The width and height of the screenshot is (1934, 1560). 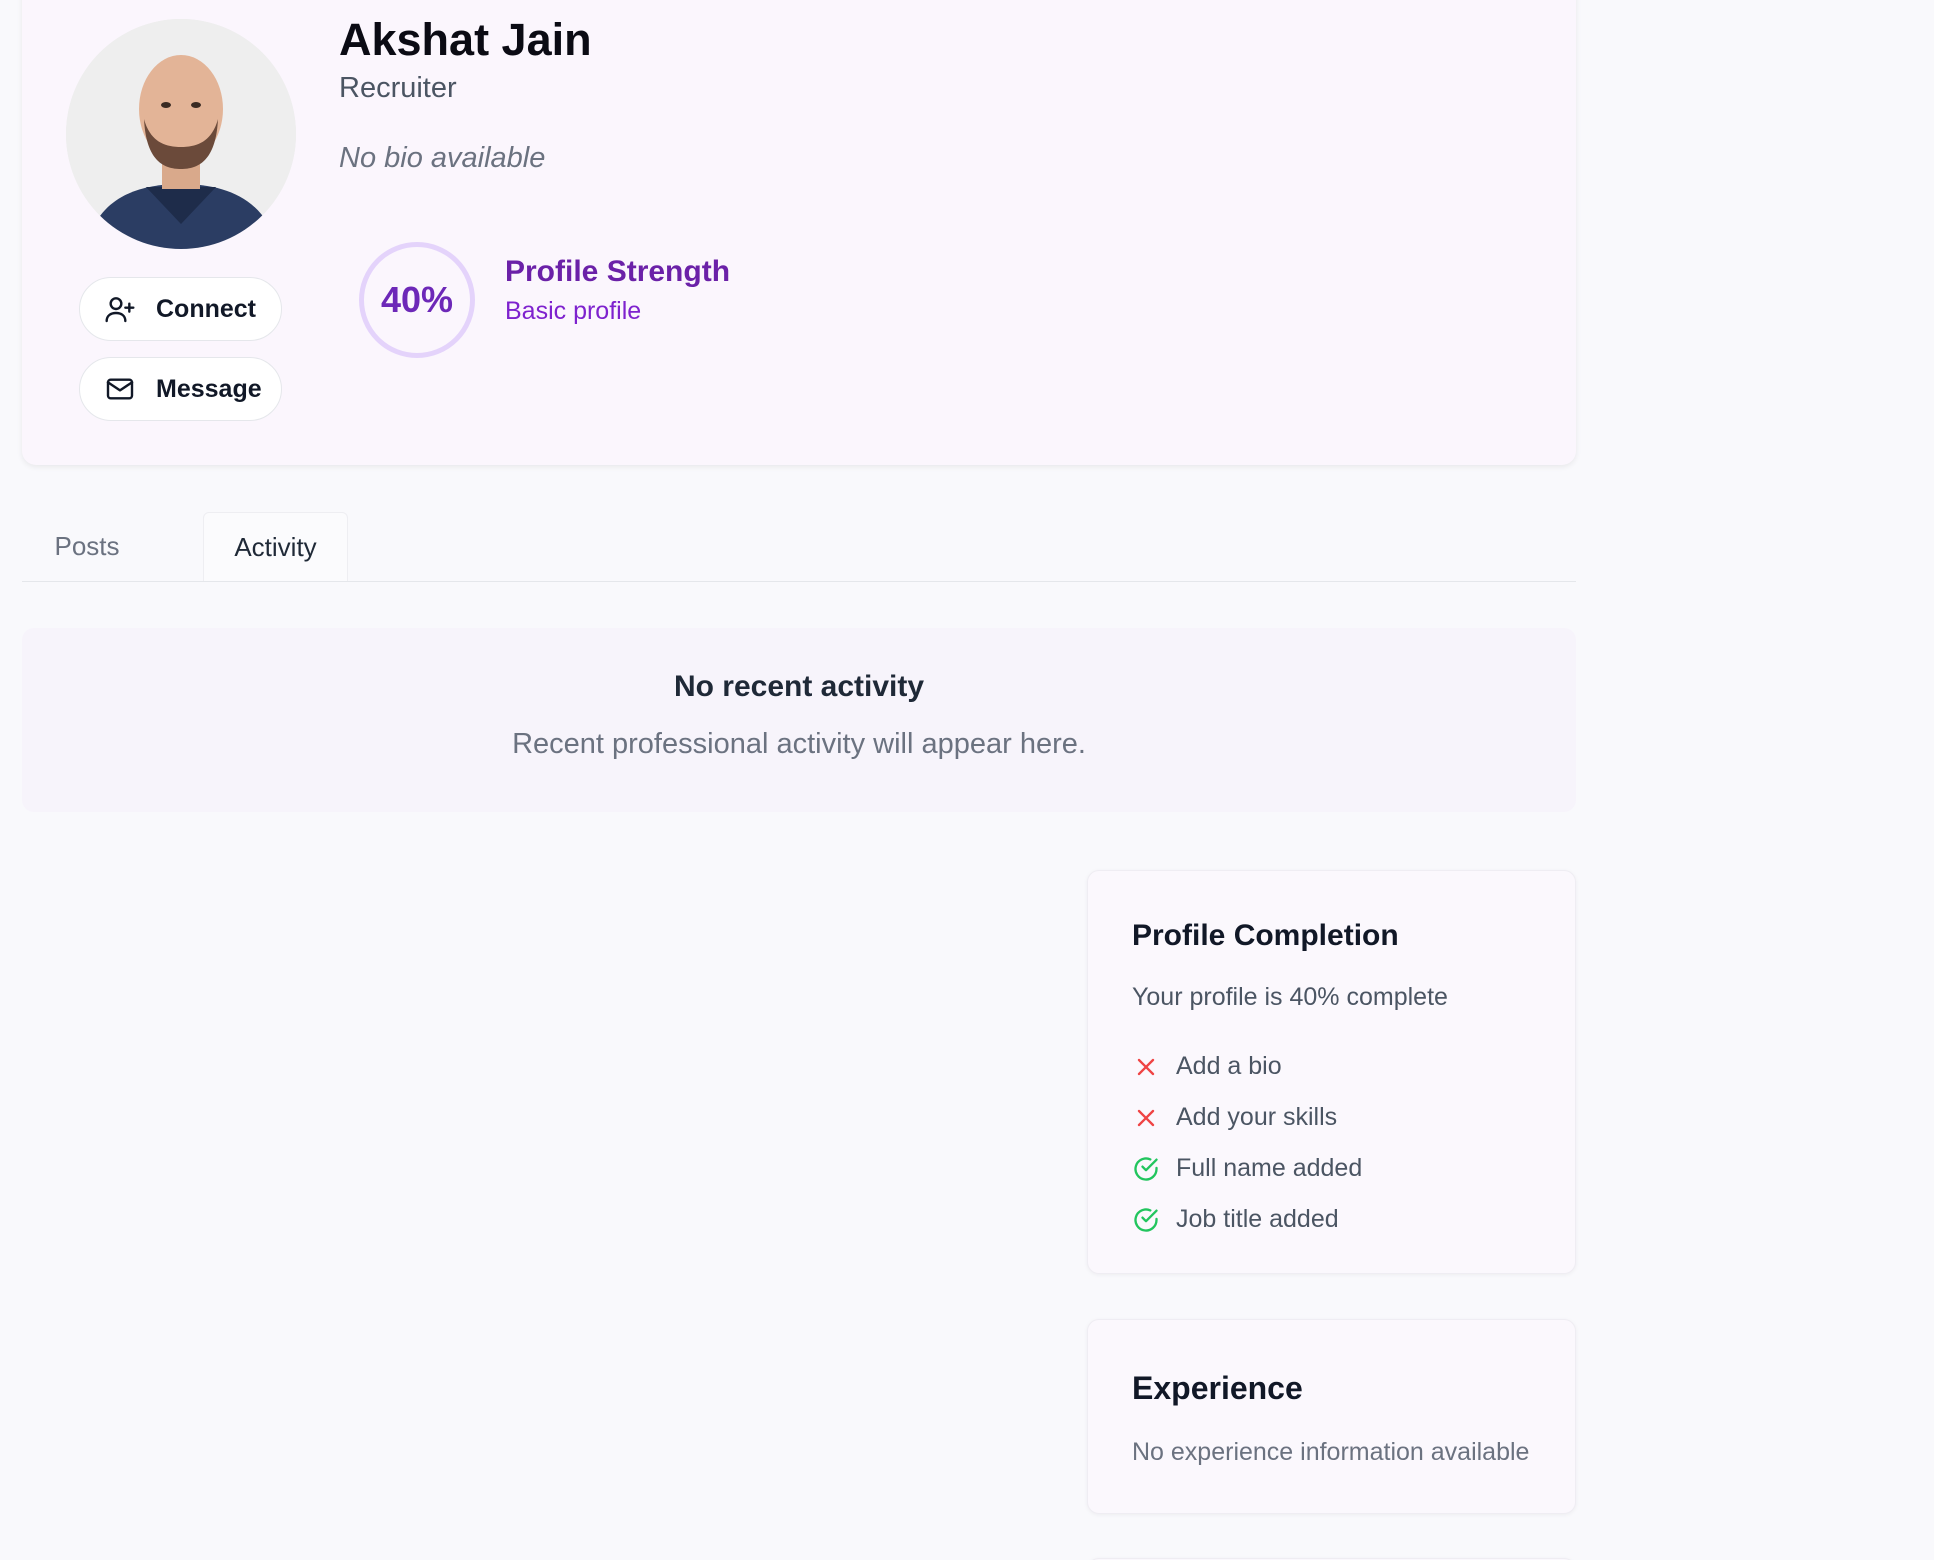 I want to click on checklist-item: Add a bio, so click(x=1247, y=1066).